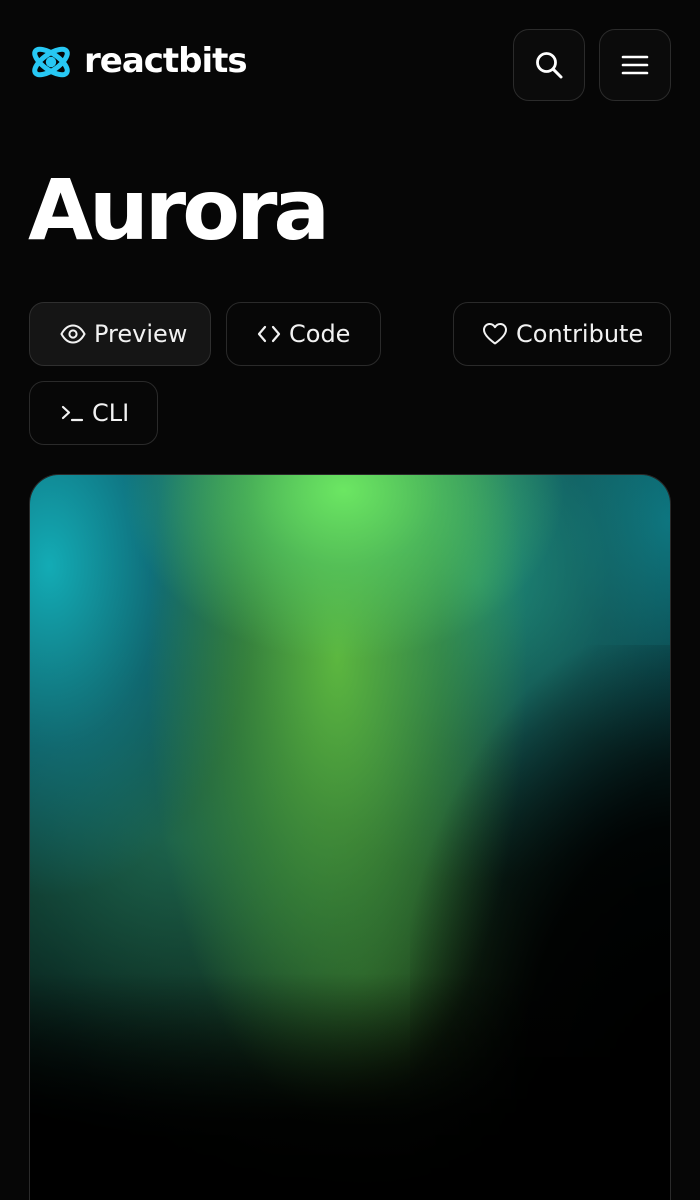  What do you see at coordinates (141, 334) in the screenshot?
I see `tab-preview-label: Preview` at bounding box center [141, 334].